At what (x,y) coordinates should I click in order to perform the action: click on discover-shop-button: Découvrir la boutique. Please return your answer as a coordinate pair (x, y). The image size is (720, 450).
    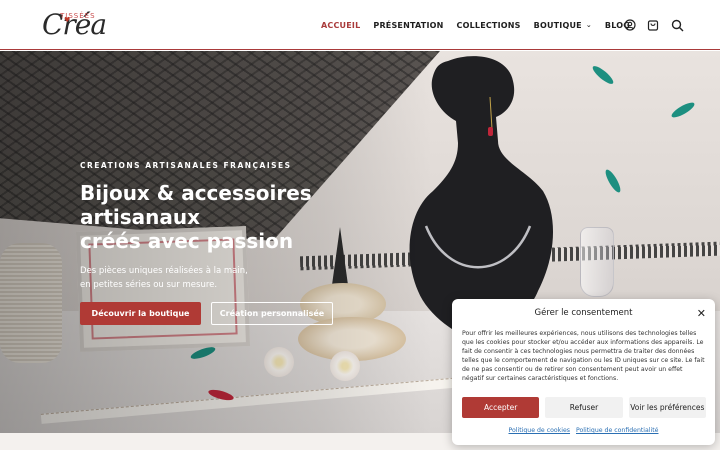
    Looking at the image, I should click on (140, 313).